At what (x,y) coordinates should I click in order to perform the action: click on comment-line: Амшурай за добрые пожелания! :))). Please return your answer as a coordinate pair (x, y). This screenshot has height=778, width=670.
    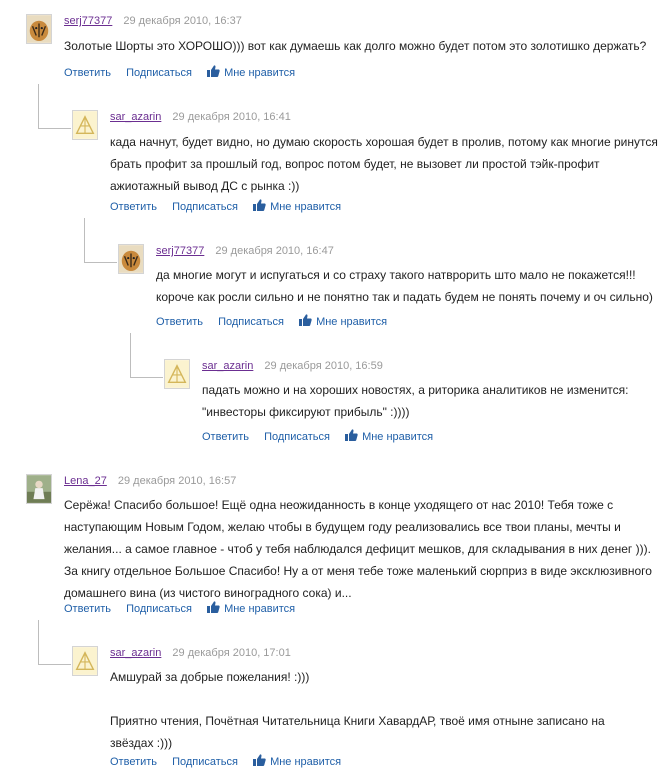
    Looking at the image, I should click on (210, 677).